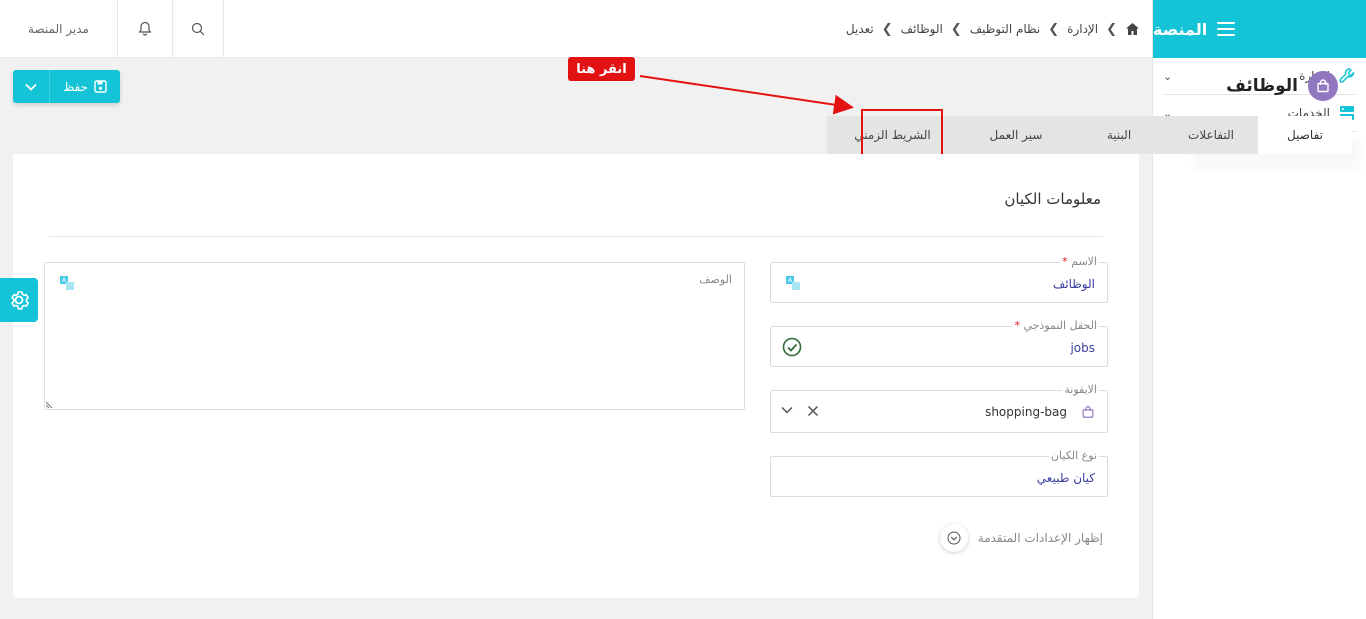 Image resolution: width=1366 pixels, height=619 pixels. I want to click on tab-interactions: التفاعلات, so click(1211, 135).